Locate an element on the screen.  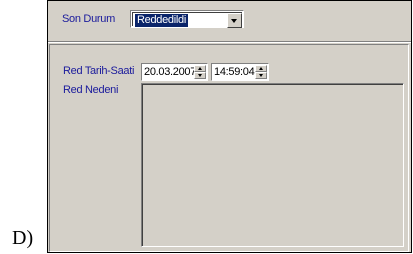
option-letter: D) is located at coordinates (23, 238).